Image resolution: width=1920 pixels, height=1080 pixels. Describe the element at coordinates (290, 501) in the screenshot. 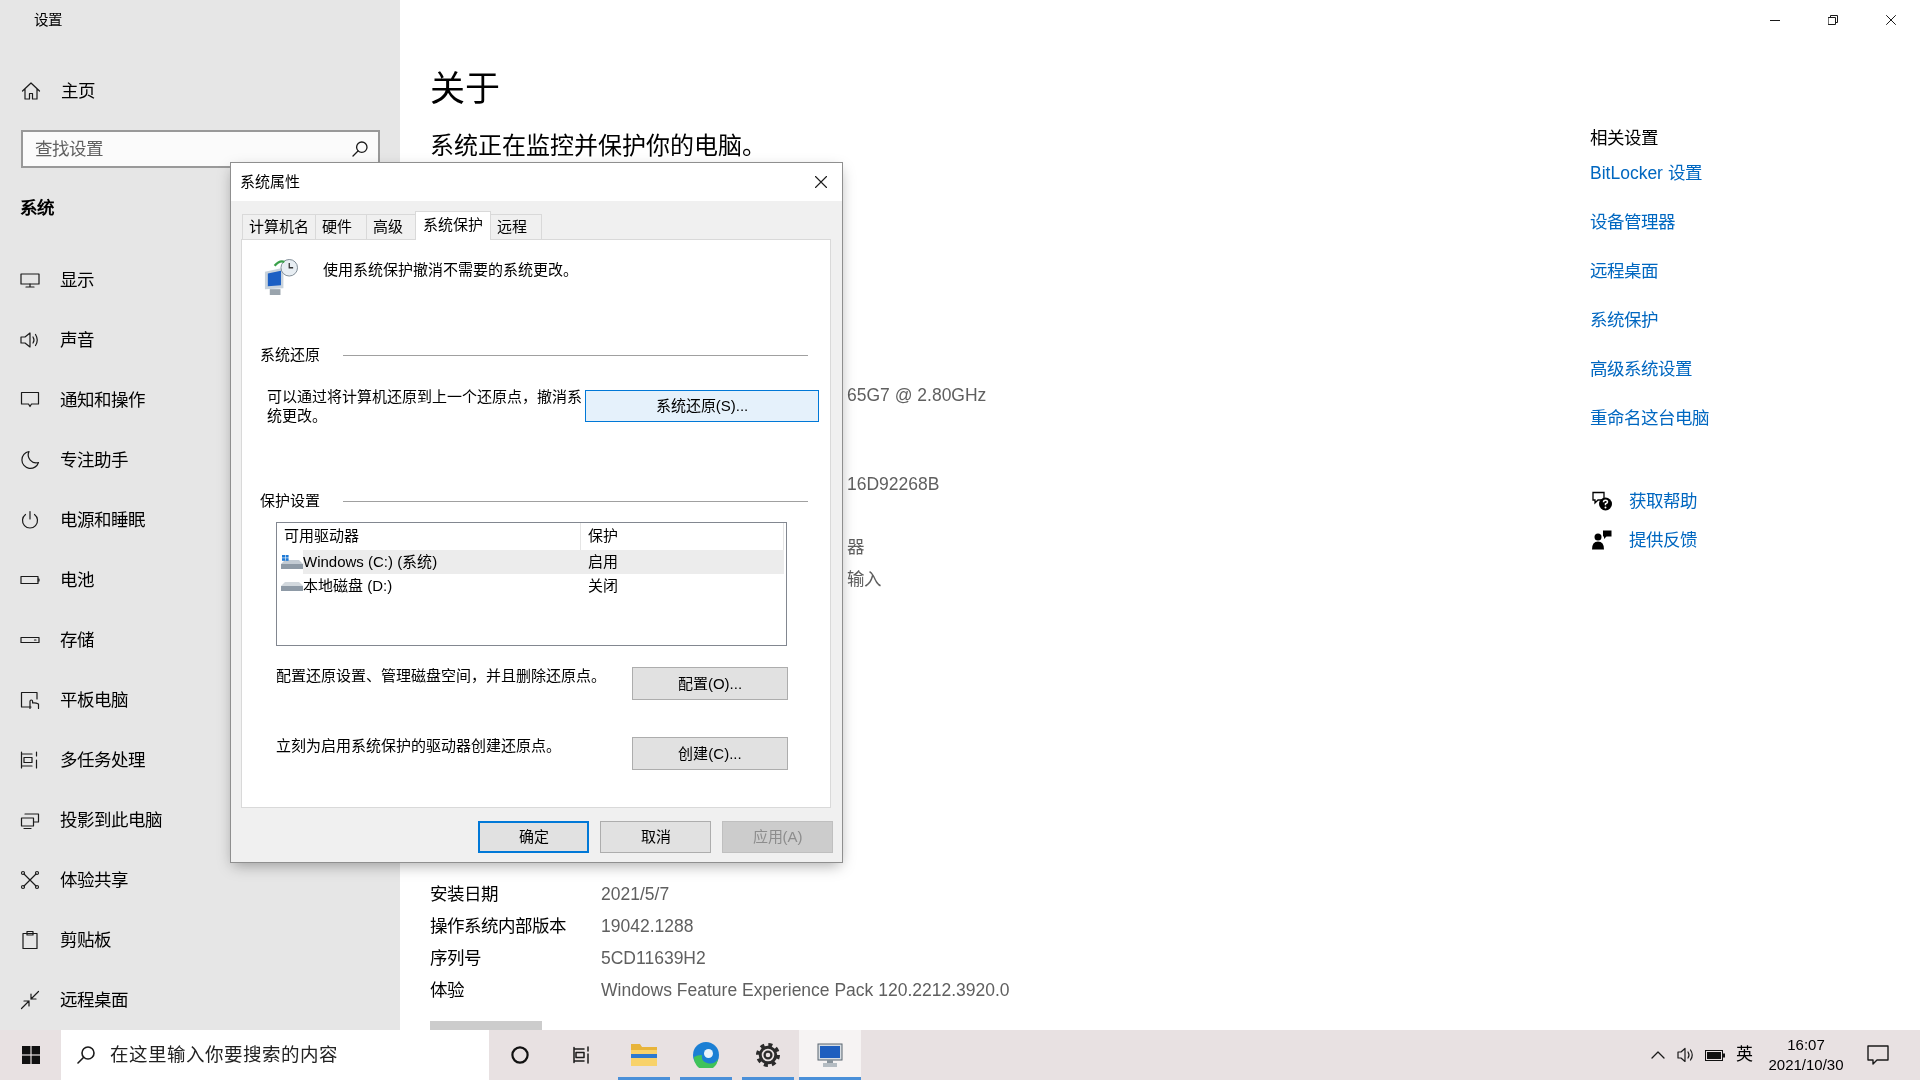

I see `group-heading: 保护设置` at that location.